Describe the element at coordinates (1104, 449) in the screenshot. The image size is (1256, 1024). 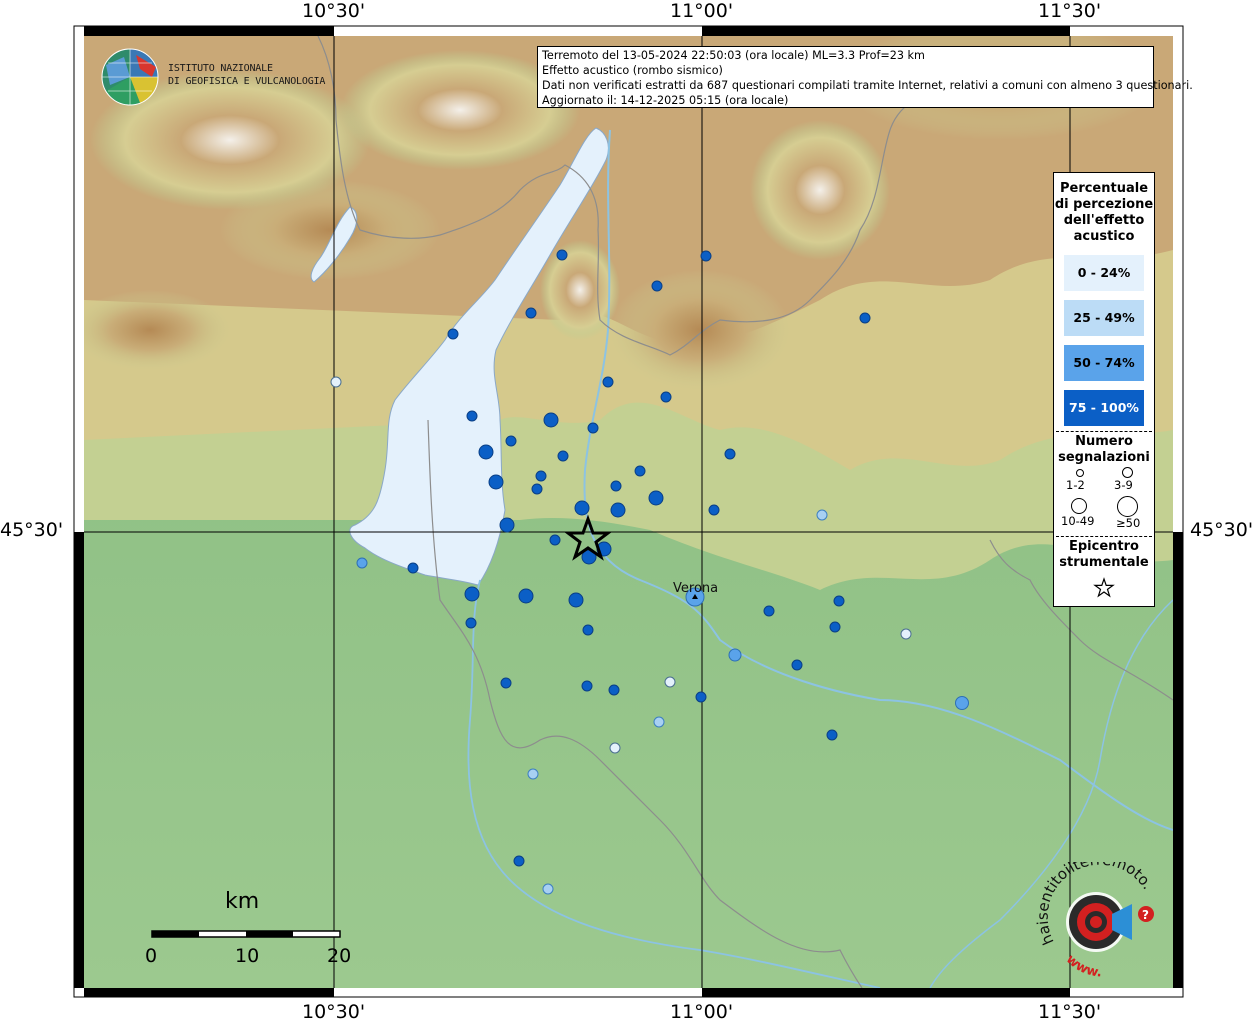
I see `legend-size-title: Numero segnalazioni` at that location.